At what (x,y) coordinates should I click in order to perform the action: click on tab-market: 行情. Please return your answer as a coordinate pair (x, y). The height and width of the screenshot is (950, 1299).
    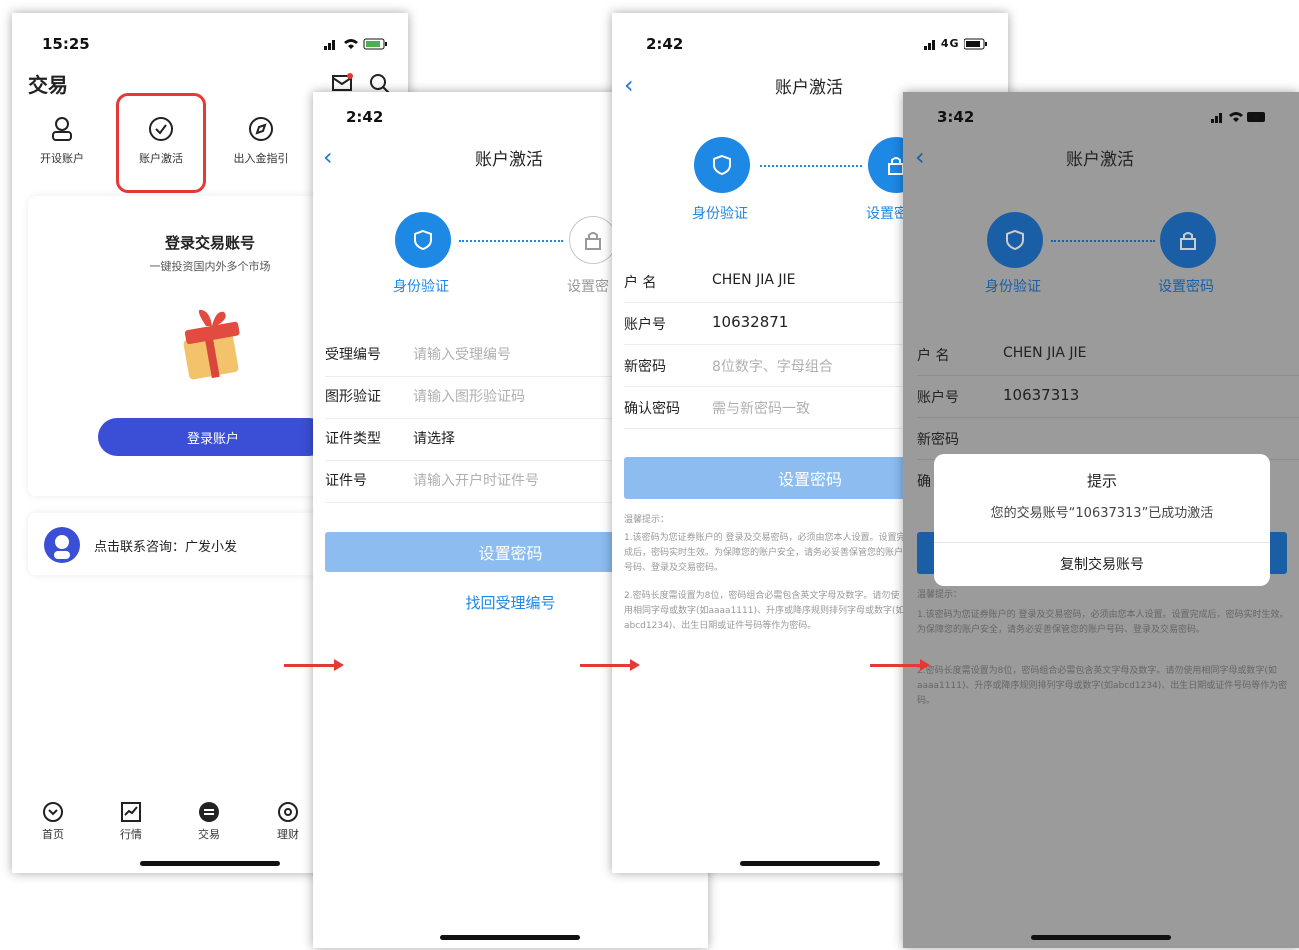
    Looking at the image, I should click on (131, 821).